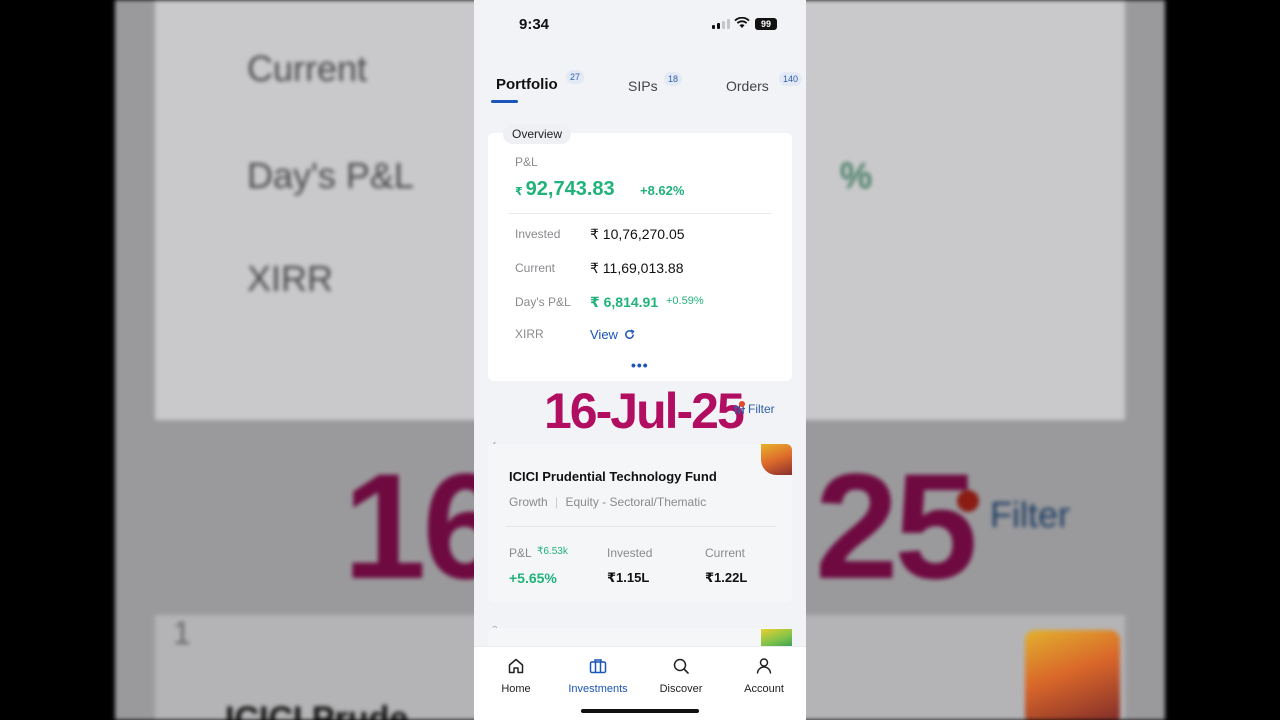  Describe the element at coordinates (643, 86) in the screenshot. I see `tab-sips: SIPs` at that location.